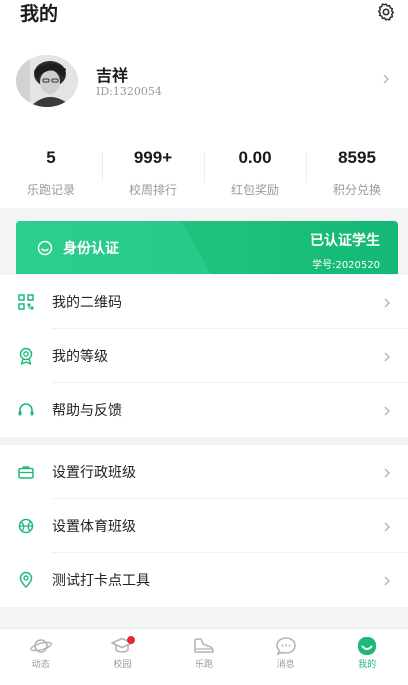 The image size is (408, 685). I want to click on planet-icon, so click(41, 646).